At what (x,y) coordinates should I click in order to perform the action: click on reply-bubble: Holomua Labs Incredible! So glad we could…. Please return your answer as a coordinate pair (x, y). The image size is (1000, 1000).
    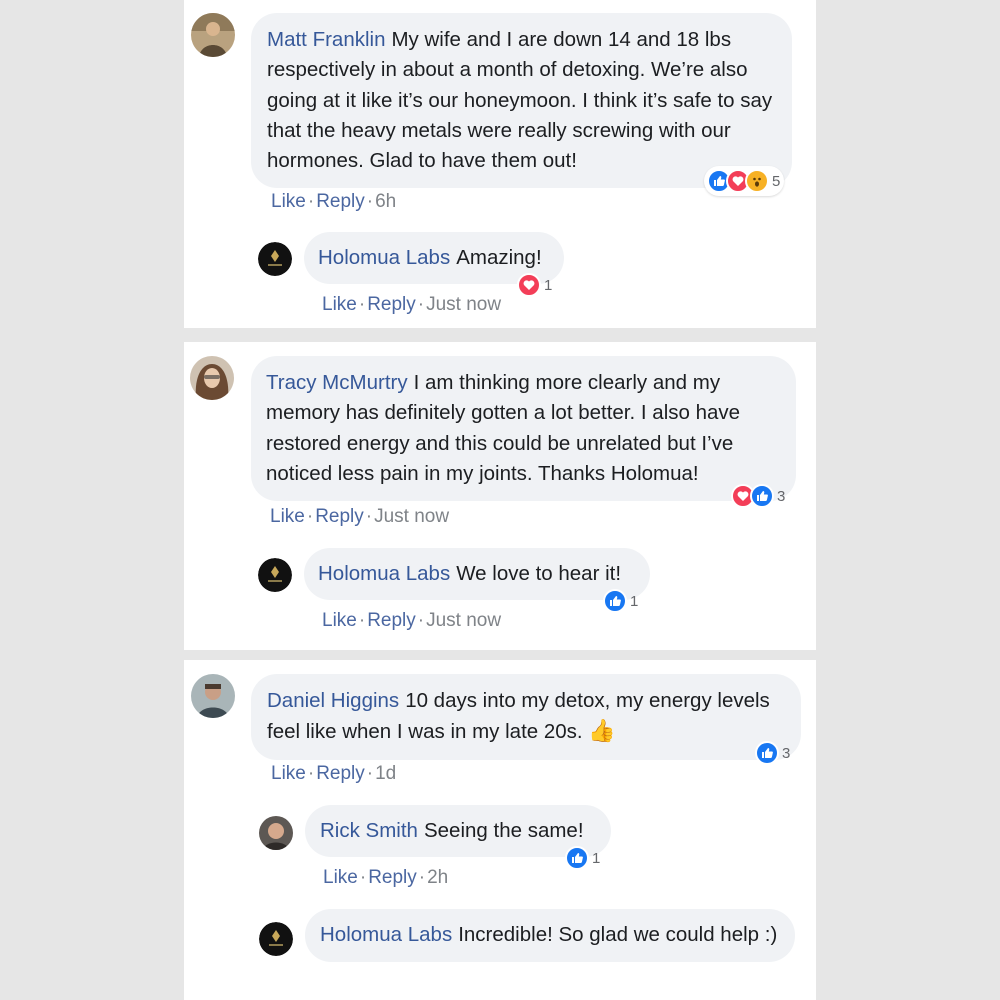
    Looking at the image, I should click on (550, 936).